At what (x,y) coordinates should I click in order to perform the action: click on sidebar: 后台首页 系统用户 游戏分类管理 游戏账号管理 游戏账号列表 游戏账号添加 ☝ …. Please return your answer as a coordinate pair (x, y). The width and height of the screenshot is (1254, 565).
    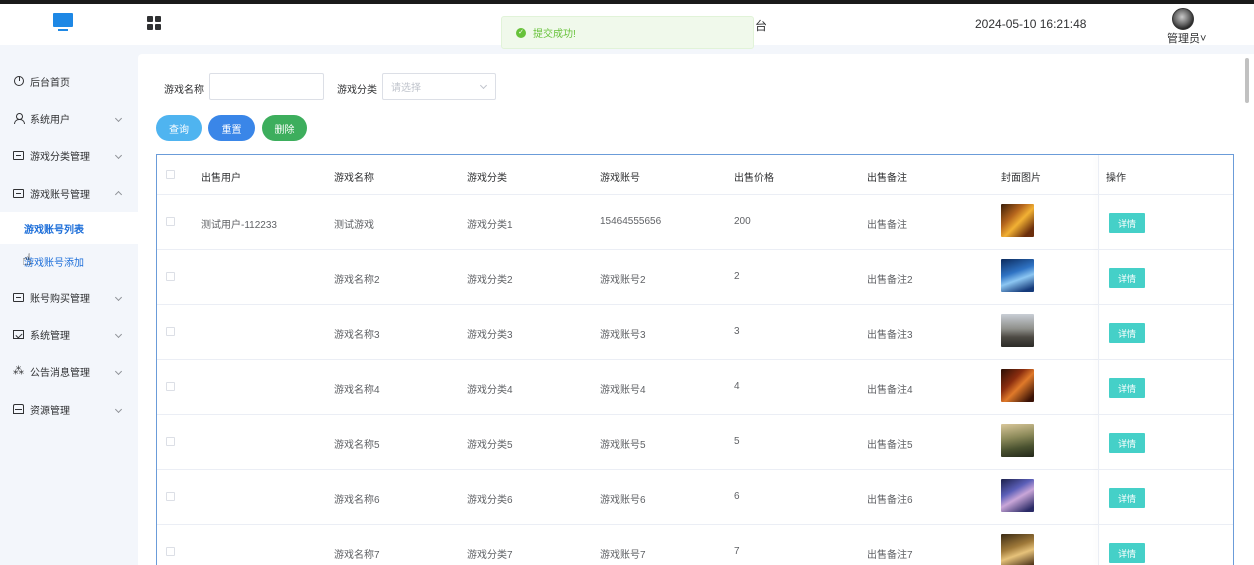
    Looking at the image, I should click on (69, 305).